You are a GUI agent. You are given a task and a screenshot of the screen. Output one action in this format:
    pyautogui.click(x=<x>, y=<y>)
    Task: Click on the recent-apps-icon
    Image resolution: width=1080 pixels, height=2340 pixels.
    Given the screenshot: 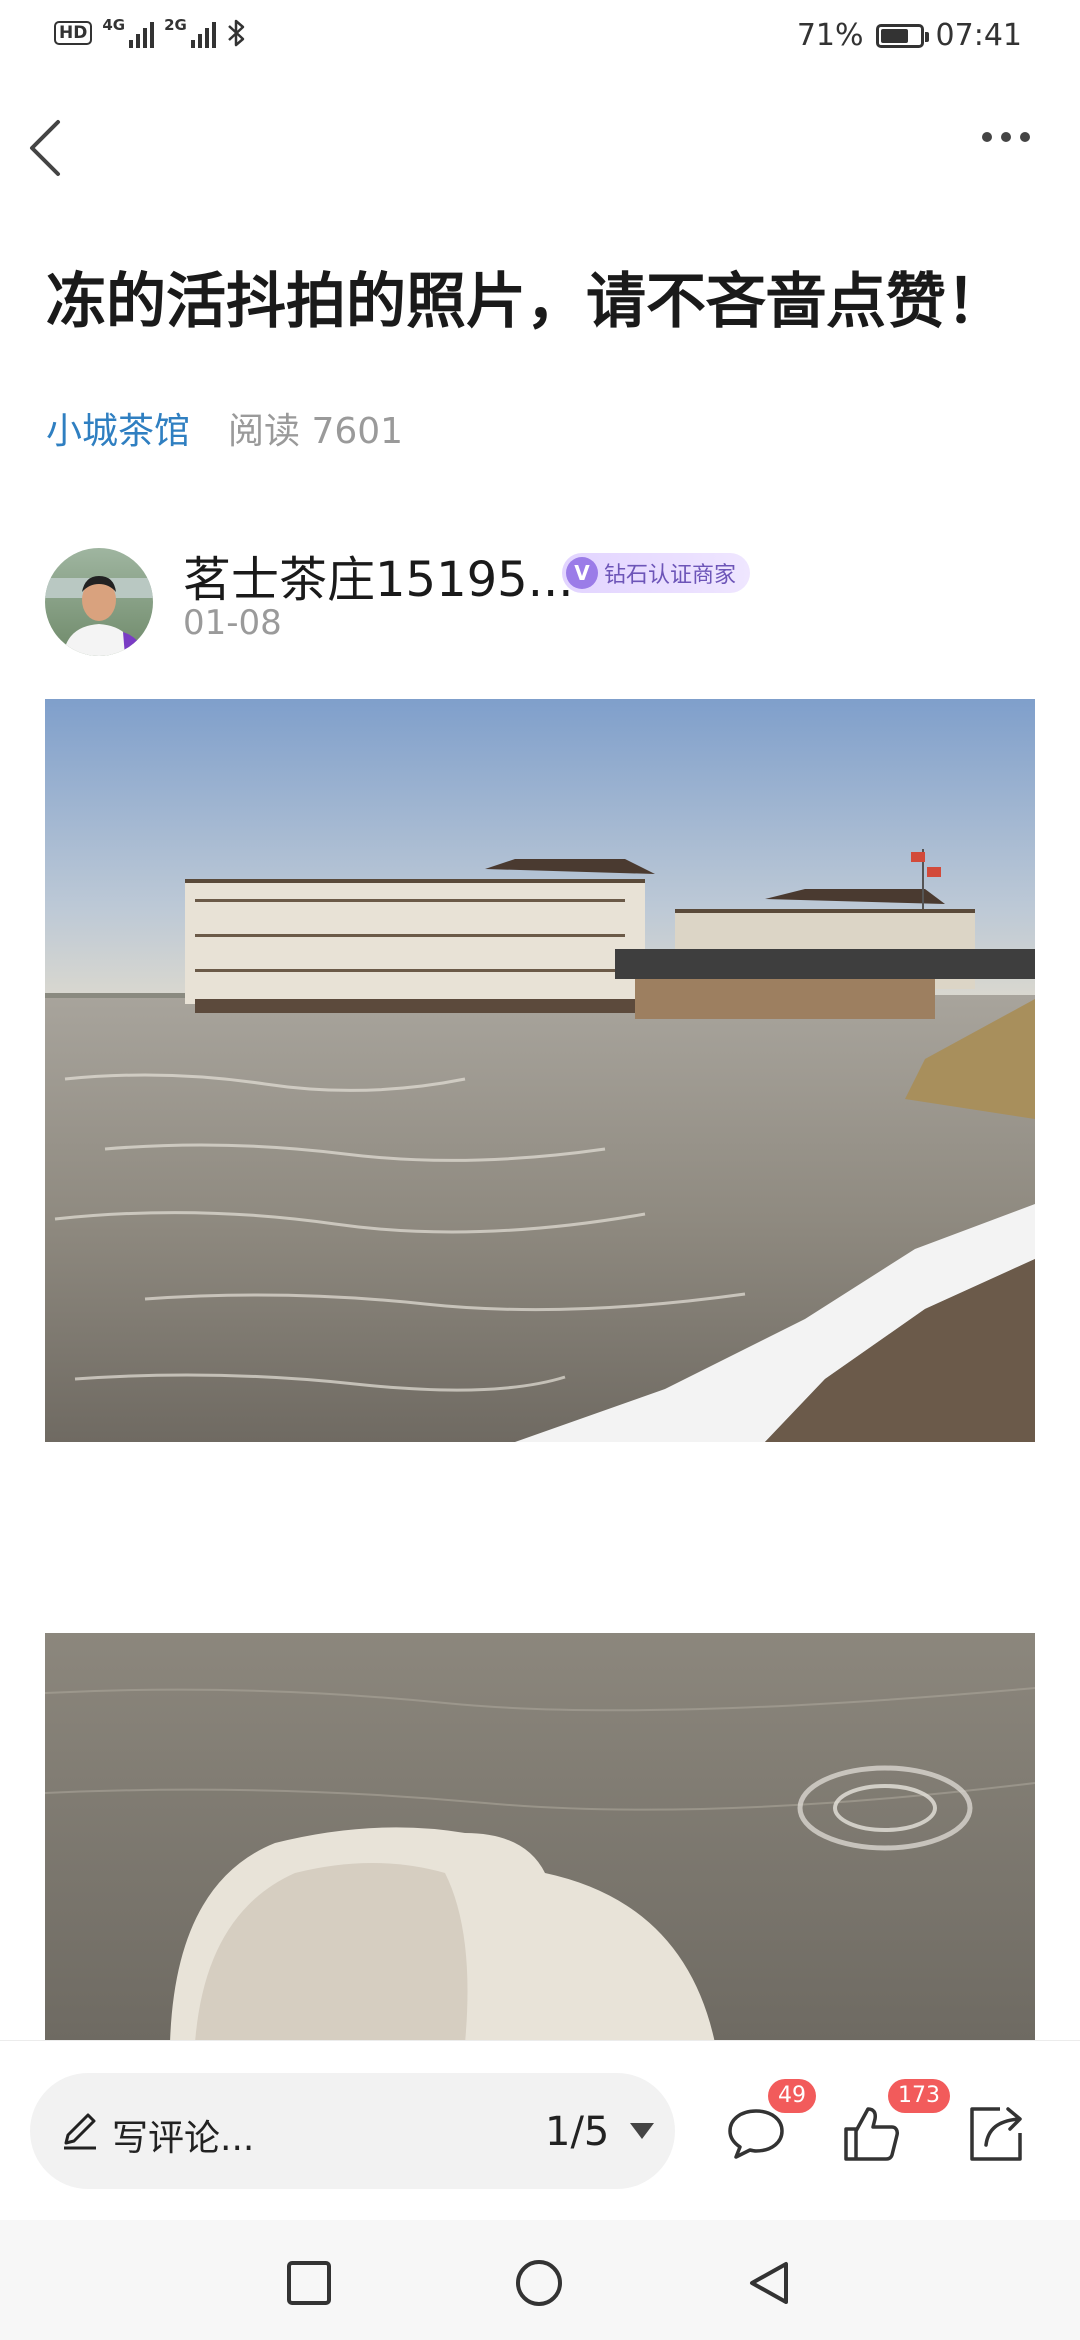 What is the action you would take?
    pyautogui.click(x=309, y=2283)
    